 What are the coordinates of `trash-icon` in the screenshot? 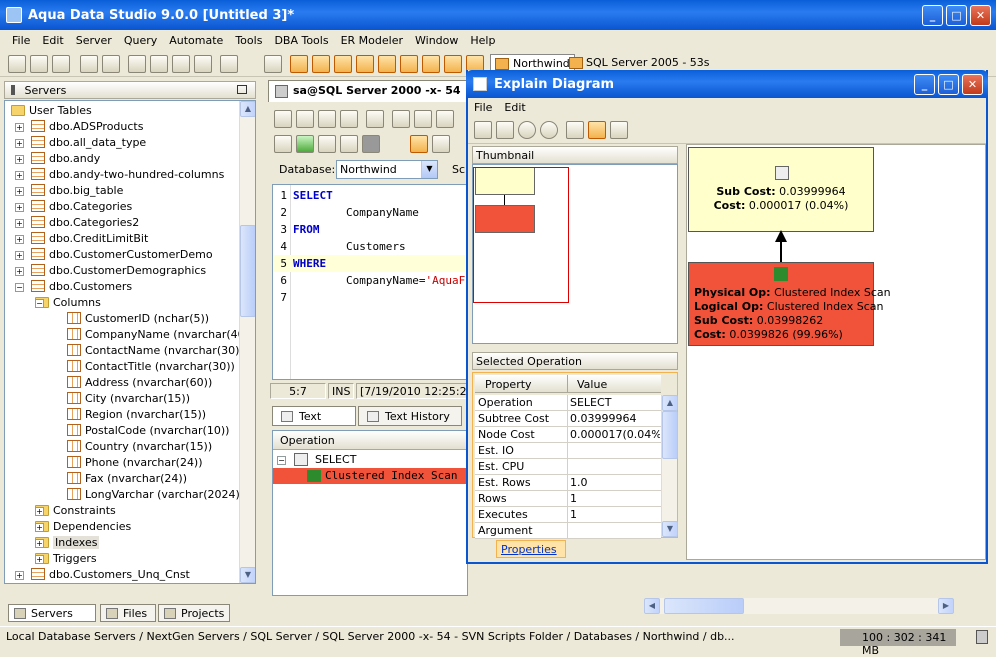 It's located at (982, 637).